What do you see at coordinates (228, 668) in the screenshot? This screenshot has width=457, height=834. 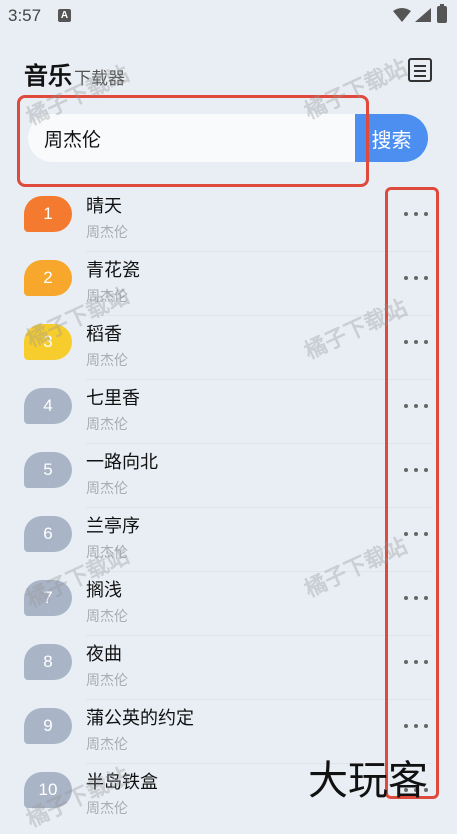 I see `song-row: 8 夜曲 周杰伦` at bounding box center [228, 668].